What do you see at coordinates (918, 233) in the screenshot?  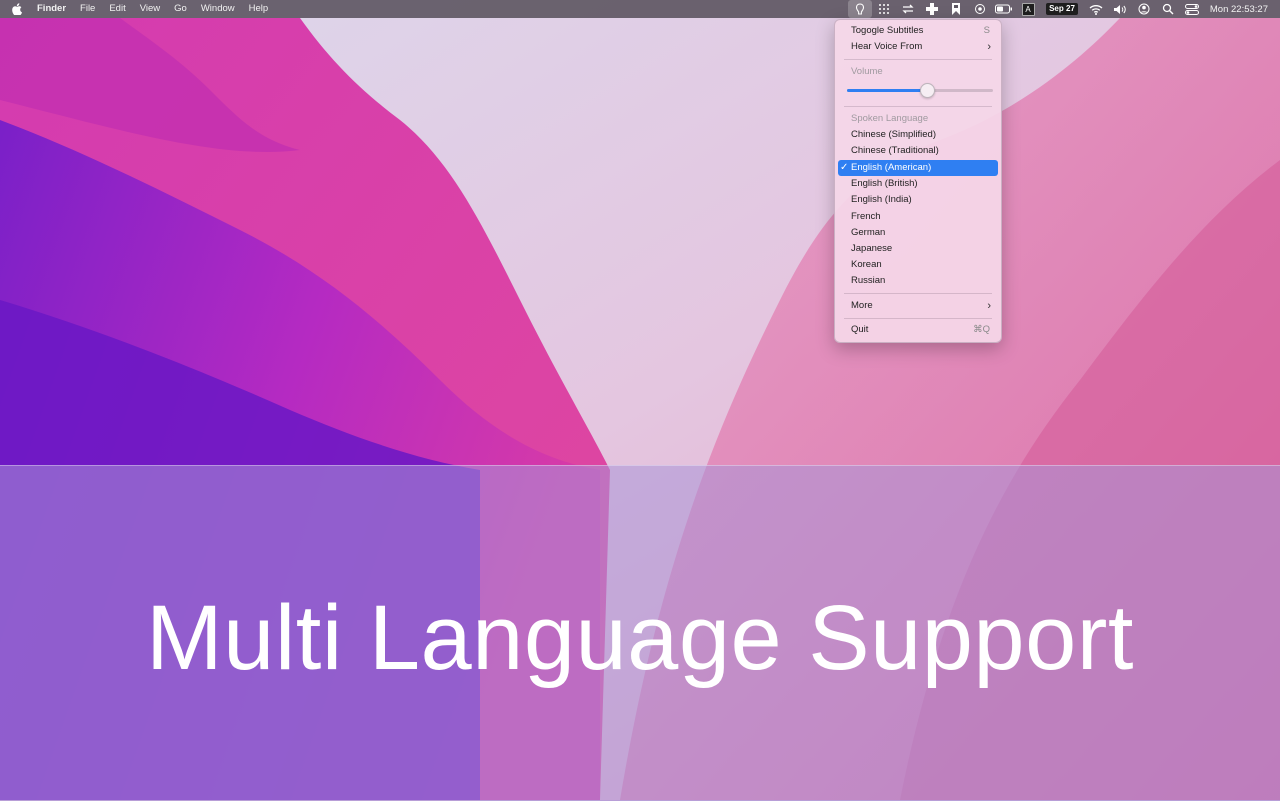 I see `language-item-german: German` at bounding box center [918, 233].